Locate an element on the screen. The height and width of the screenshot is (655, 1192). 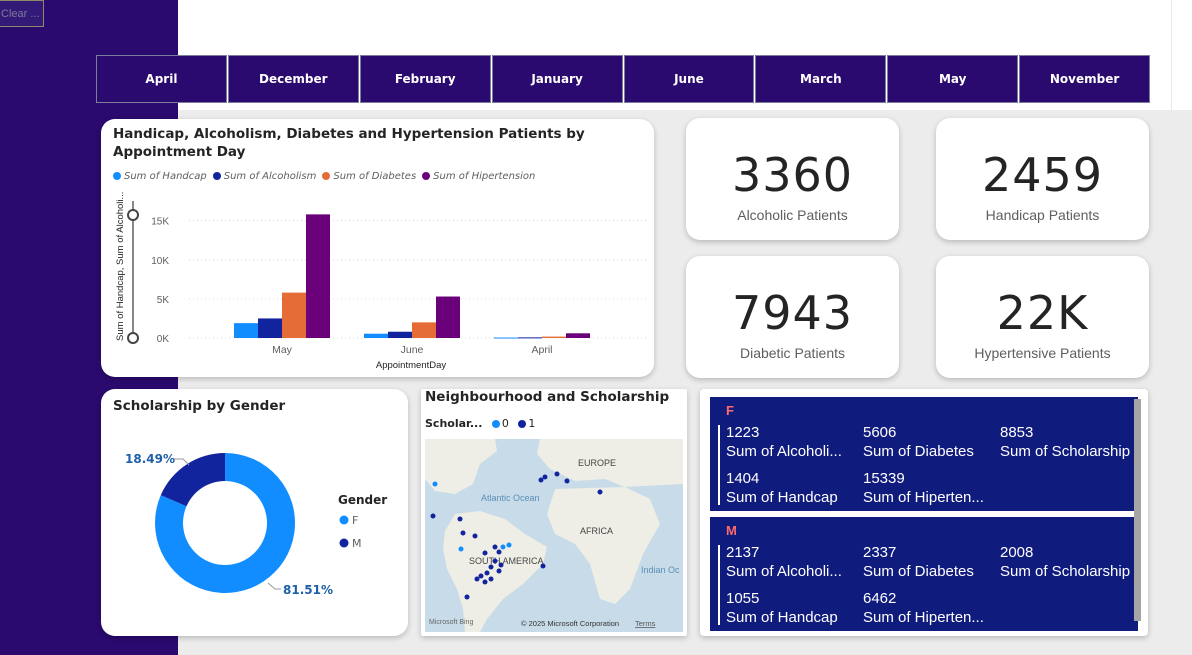
donut-legend-f-marker is located at coordinates (344, 520).